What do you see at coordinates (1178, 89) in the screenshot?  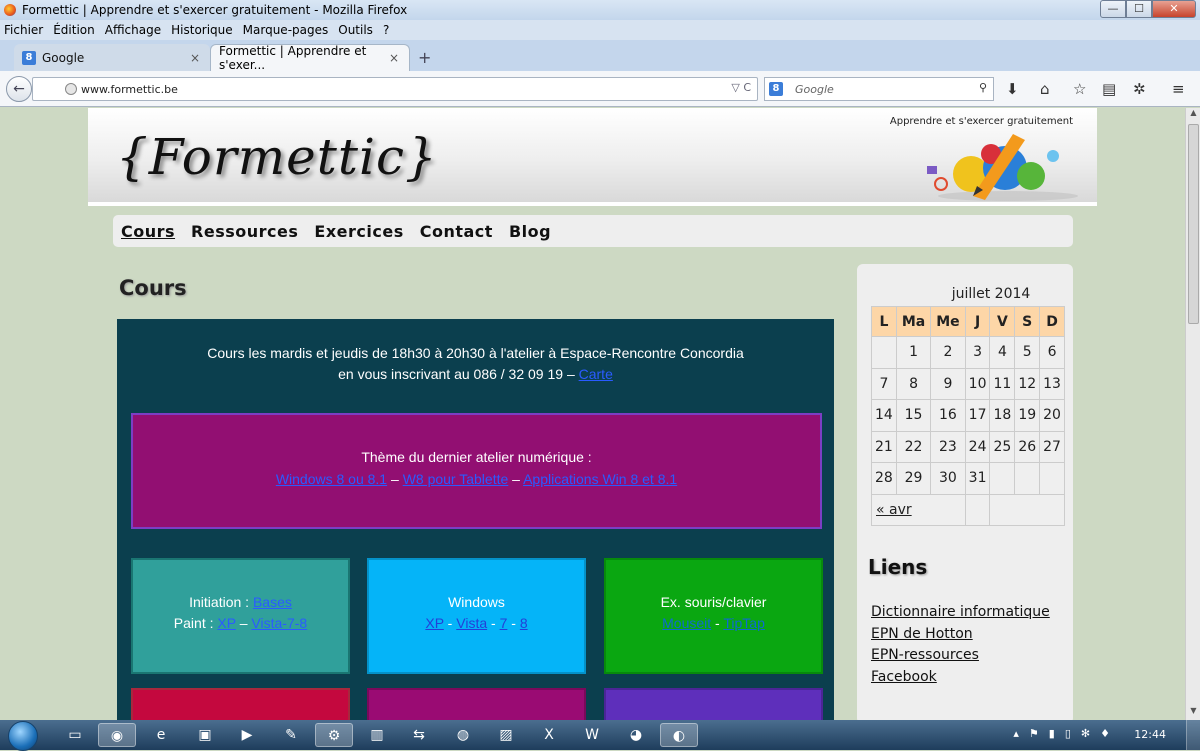 I see `hamburger-menu-icon: ≡` at bounding box center [1178, 89].